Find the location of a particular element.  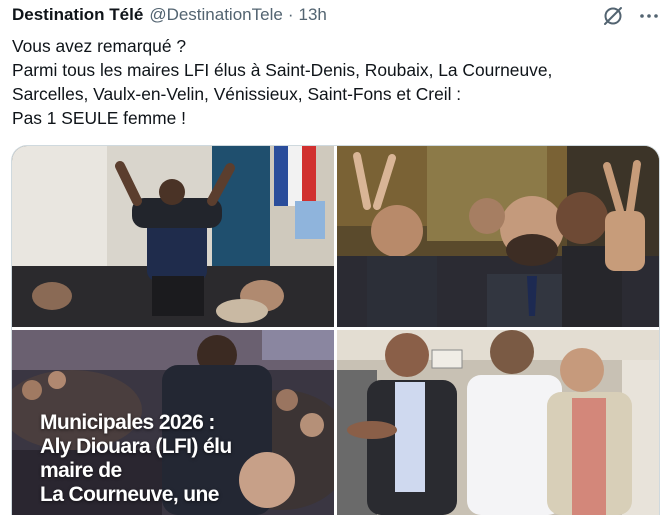

caption-line: La Courneuve, une is located at coordinates (129, 494).